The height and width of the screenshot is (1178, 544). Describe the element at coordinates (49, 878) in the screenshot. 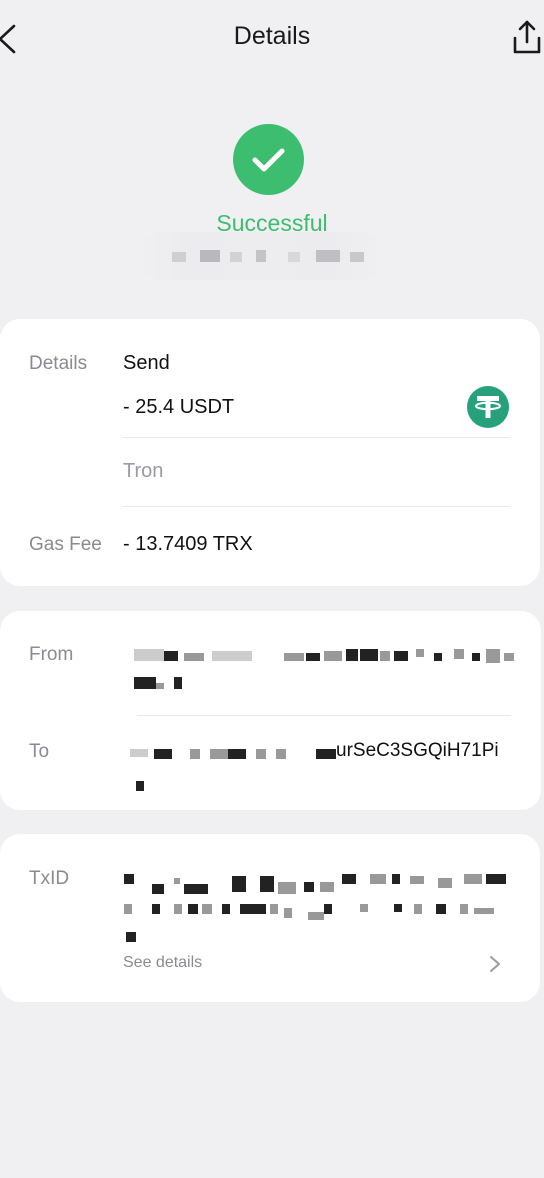

I see `txid-label: TxID` at that location.